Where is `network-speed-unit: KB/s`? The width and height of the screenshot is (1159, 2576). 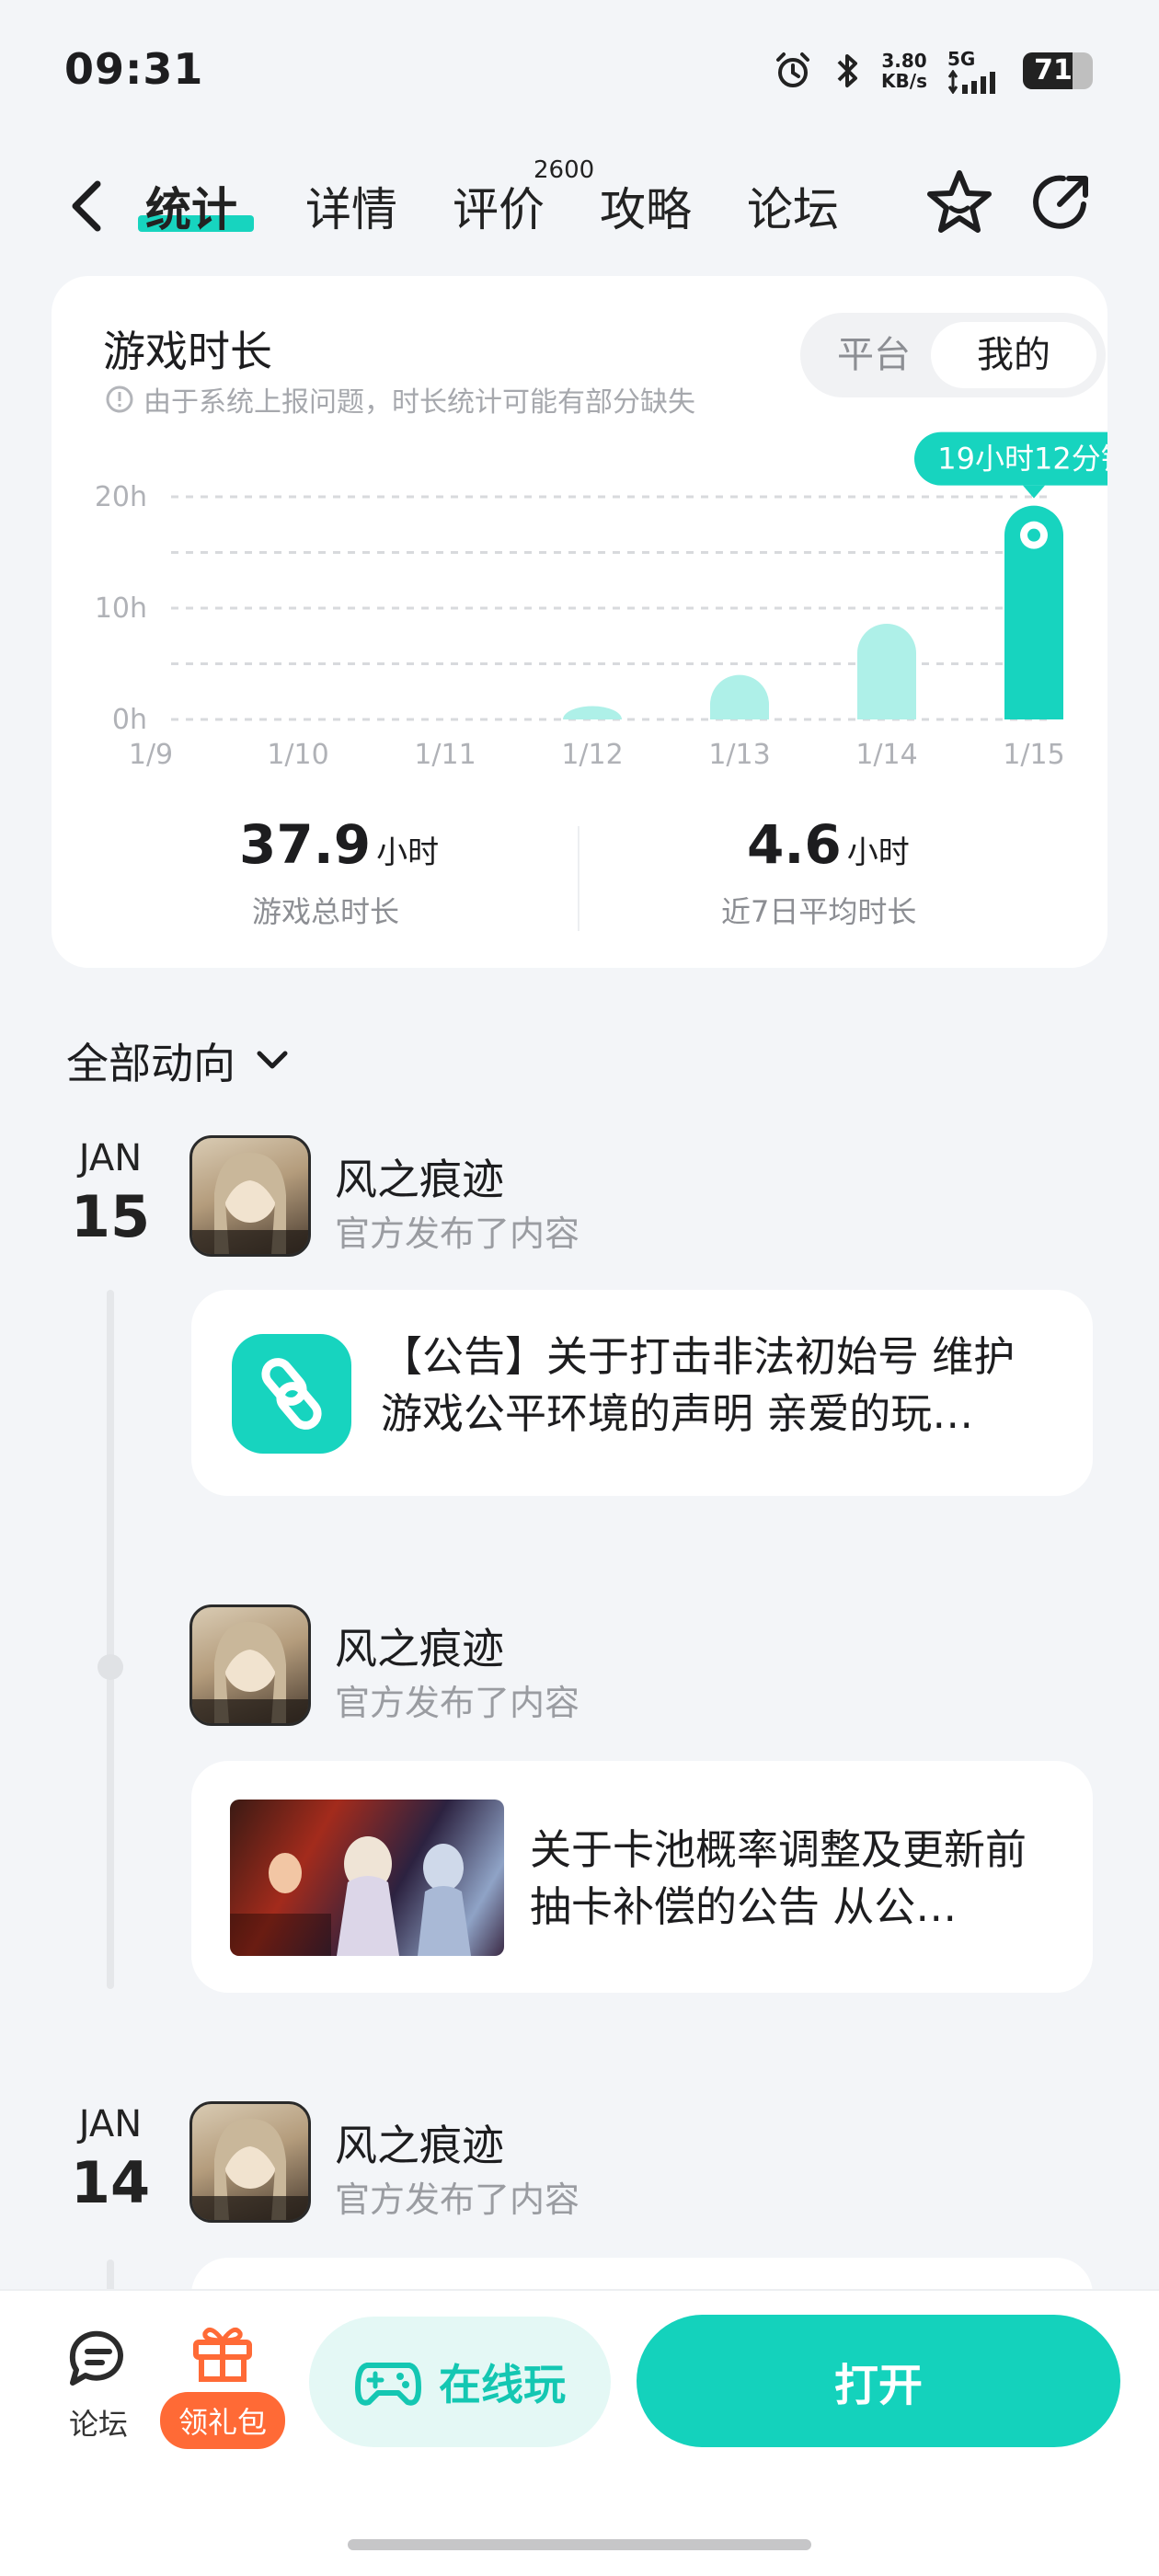 network-speed-unit: KB/s is located at coordinates (904, 81).